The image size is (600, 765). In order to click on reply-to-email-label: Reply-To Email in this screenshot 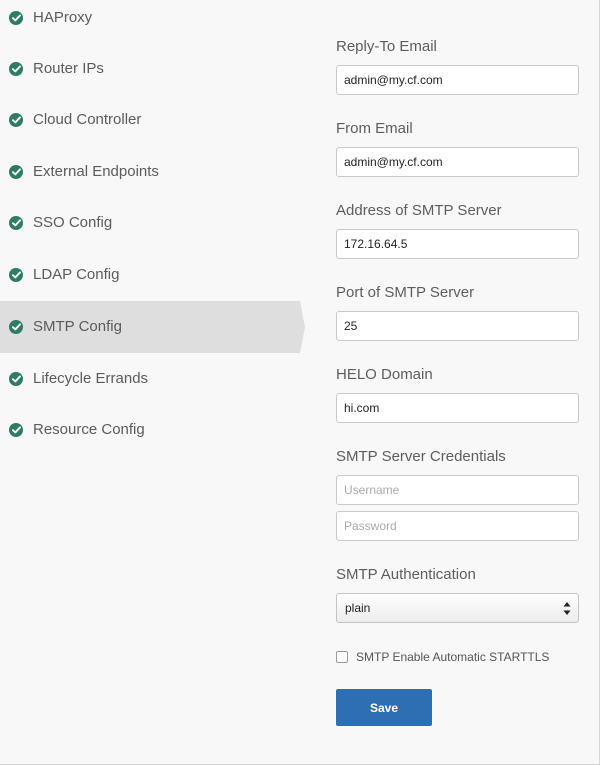, I will do `click(386, 46)`.